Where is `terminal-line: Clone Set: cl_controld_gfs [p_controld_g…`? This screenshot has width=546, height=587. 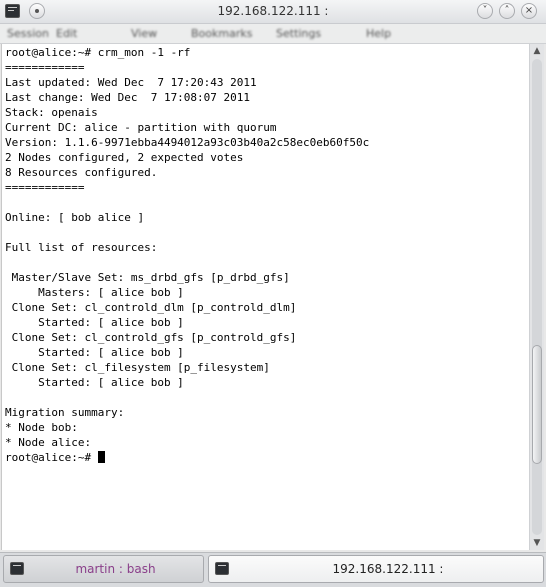
terminal-line: Clone Set: cl_controld_gfs [p_controld_g… is located at coordinates (151, 337).